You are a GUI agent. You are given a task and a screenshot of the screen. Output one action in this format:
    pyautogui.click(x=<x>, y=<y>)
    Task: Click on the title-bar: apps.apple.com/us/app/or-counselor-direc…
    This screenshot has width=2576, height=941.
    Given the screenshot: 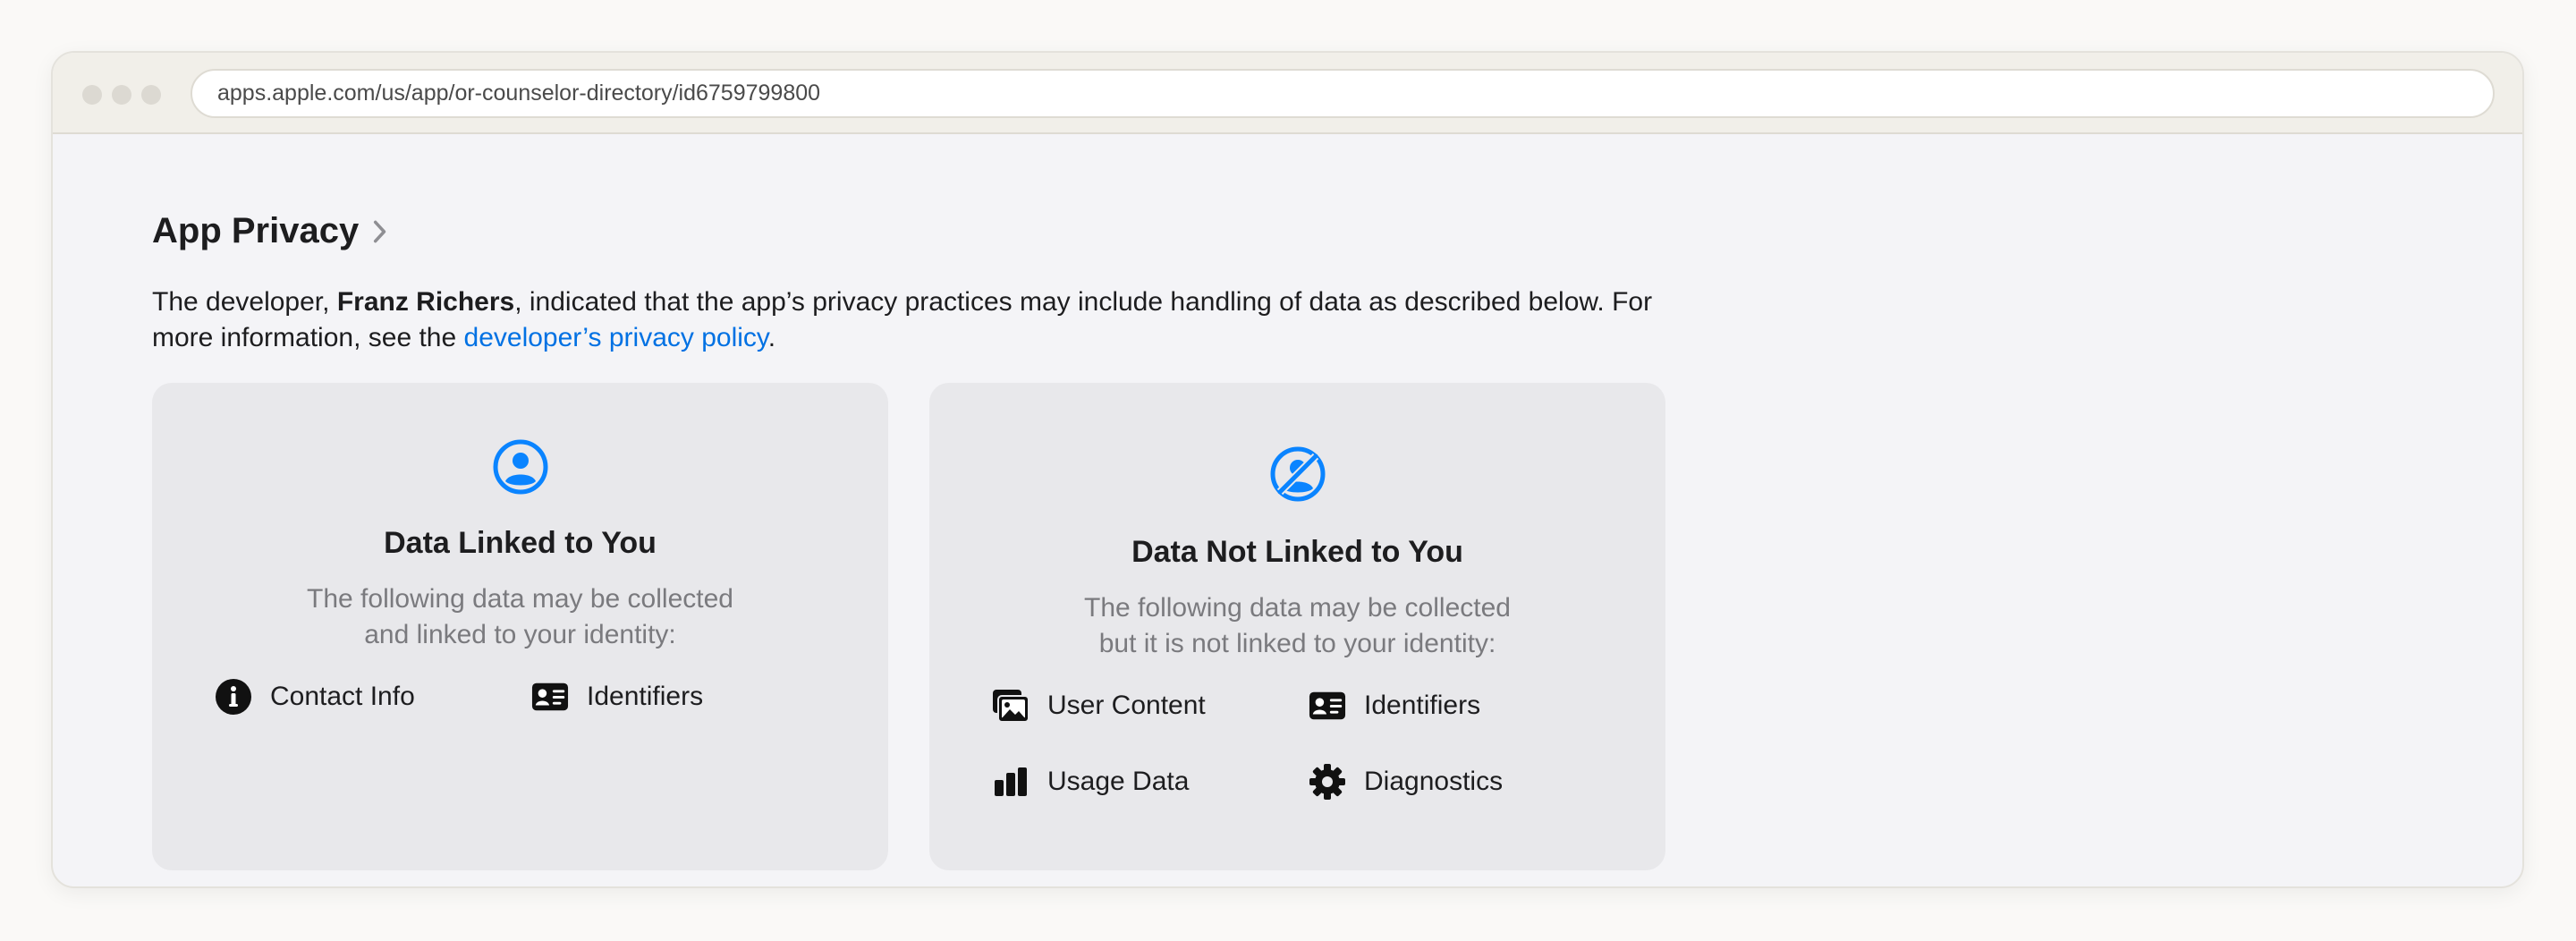 What is the action you would take?
    pyautogui.click(x=1287, y=93)
    